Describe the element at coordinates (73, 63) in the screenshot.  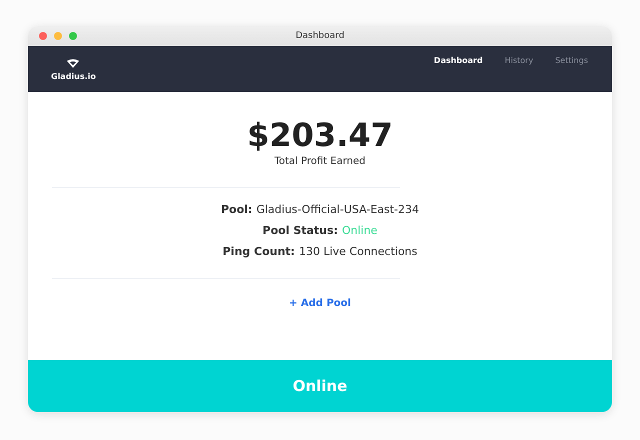
I see `logo-icon` at that location.